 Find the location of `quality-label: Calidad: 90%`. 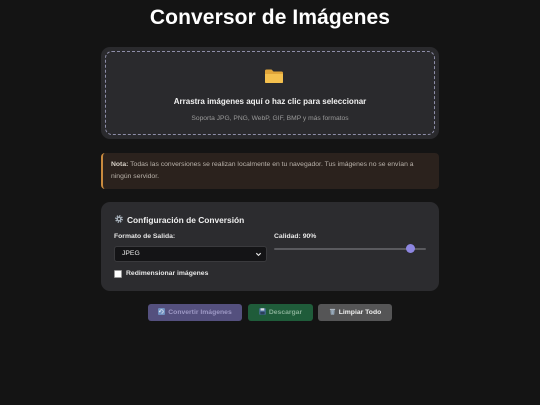

quality-label: Calidad: 90% is located at coordinates (295, 236).